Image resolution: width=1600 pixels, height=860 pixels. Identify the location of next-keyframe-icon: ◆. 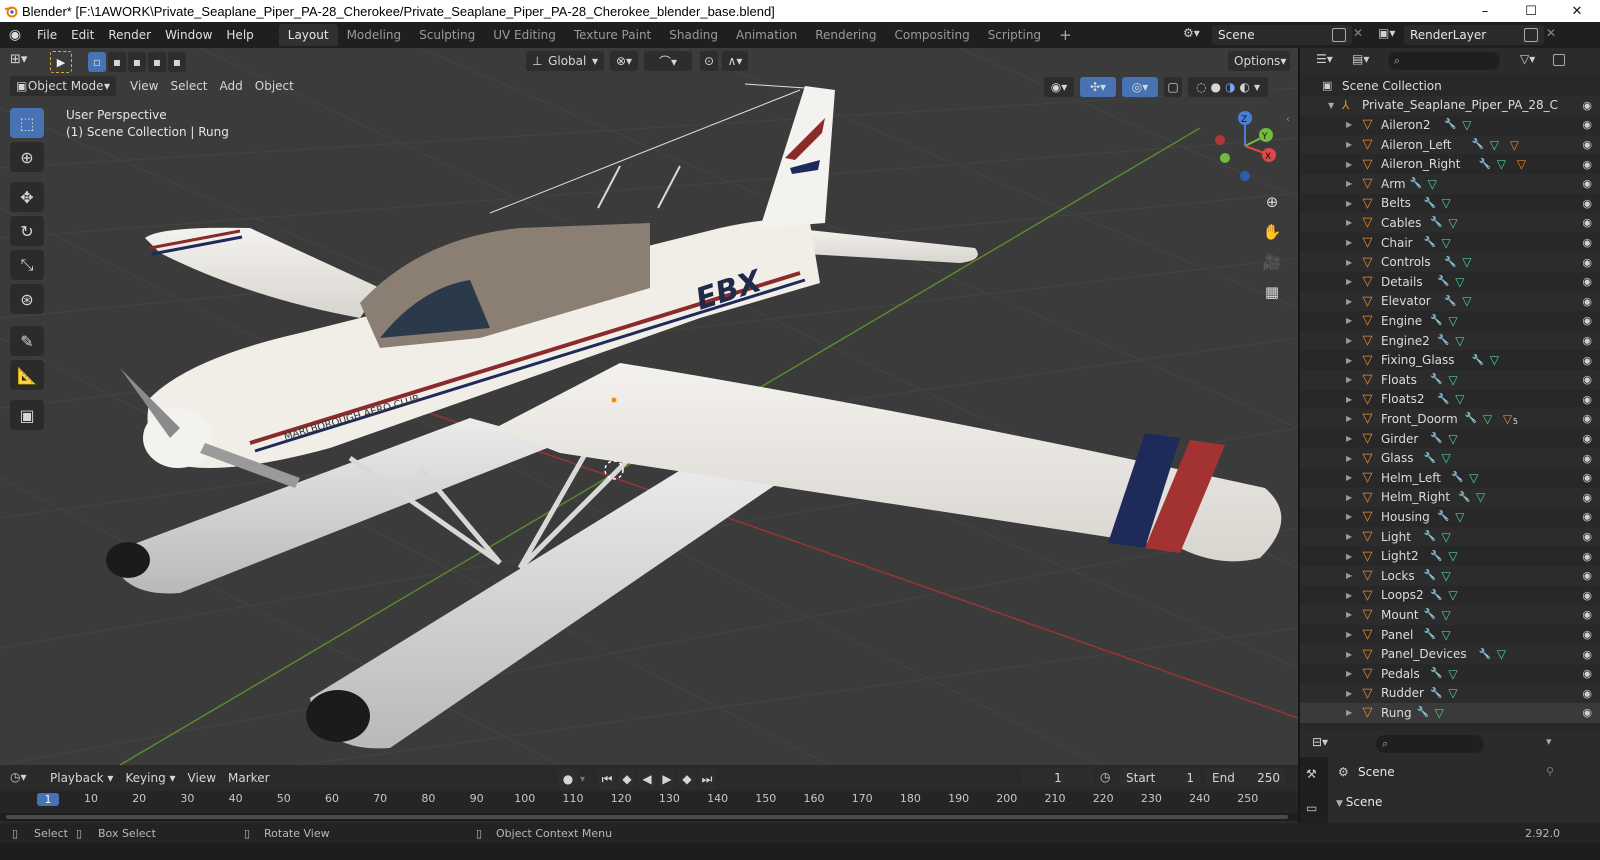
(687, 779).